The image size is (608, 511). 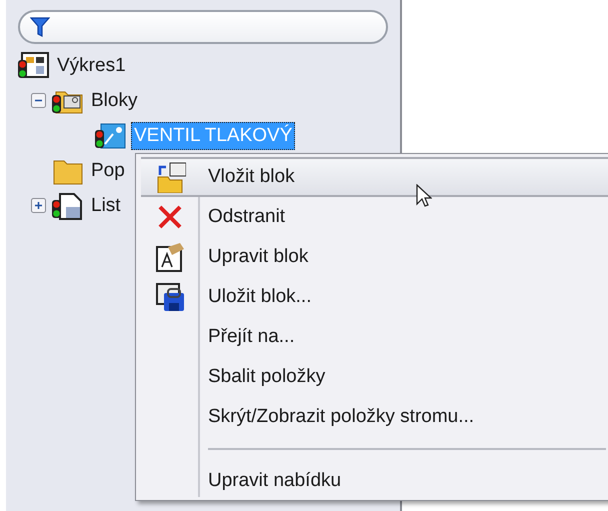 What do you see at coordinates (38, 100) in the screenshot?
I see `collapse-icon` at bounding box center [38, 100].